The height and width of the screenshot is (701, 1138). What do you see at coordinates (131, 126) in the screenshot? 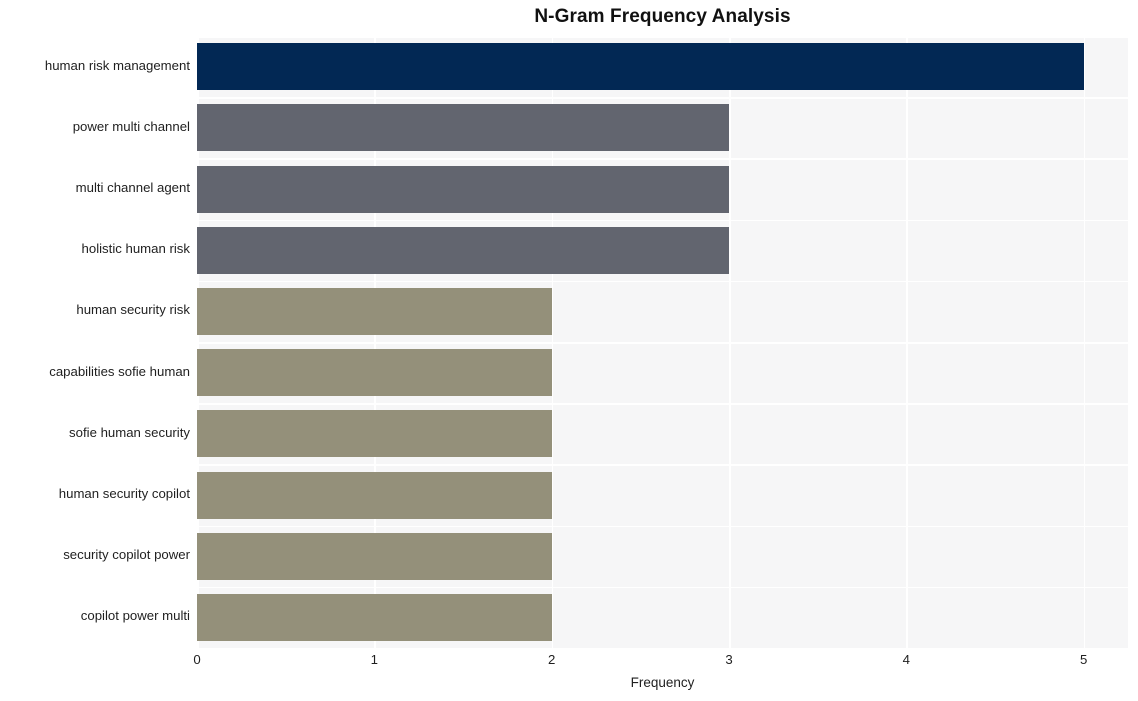
I see `y-tick-label: power multi channel` at bounding box center [131, 126].